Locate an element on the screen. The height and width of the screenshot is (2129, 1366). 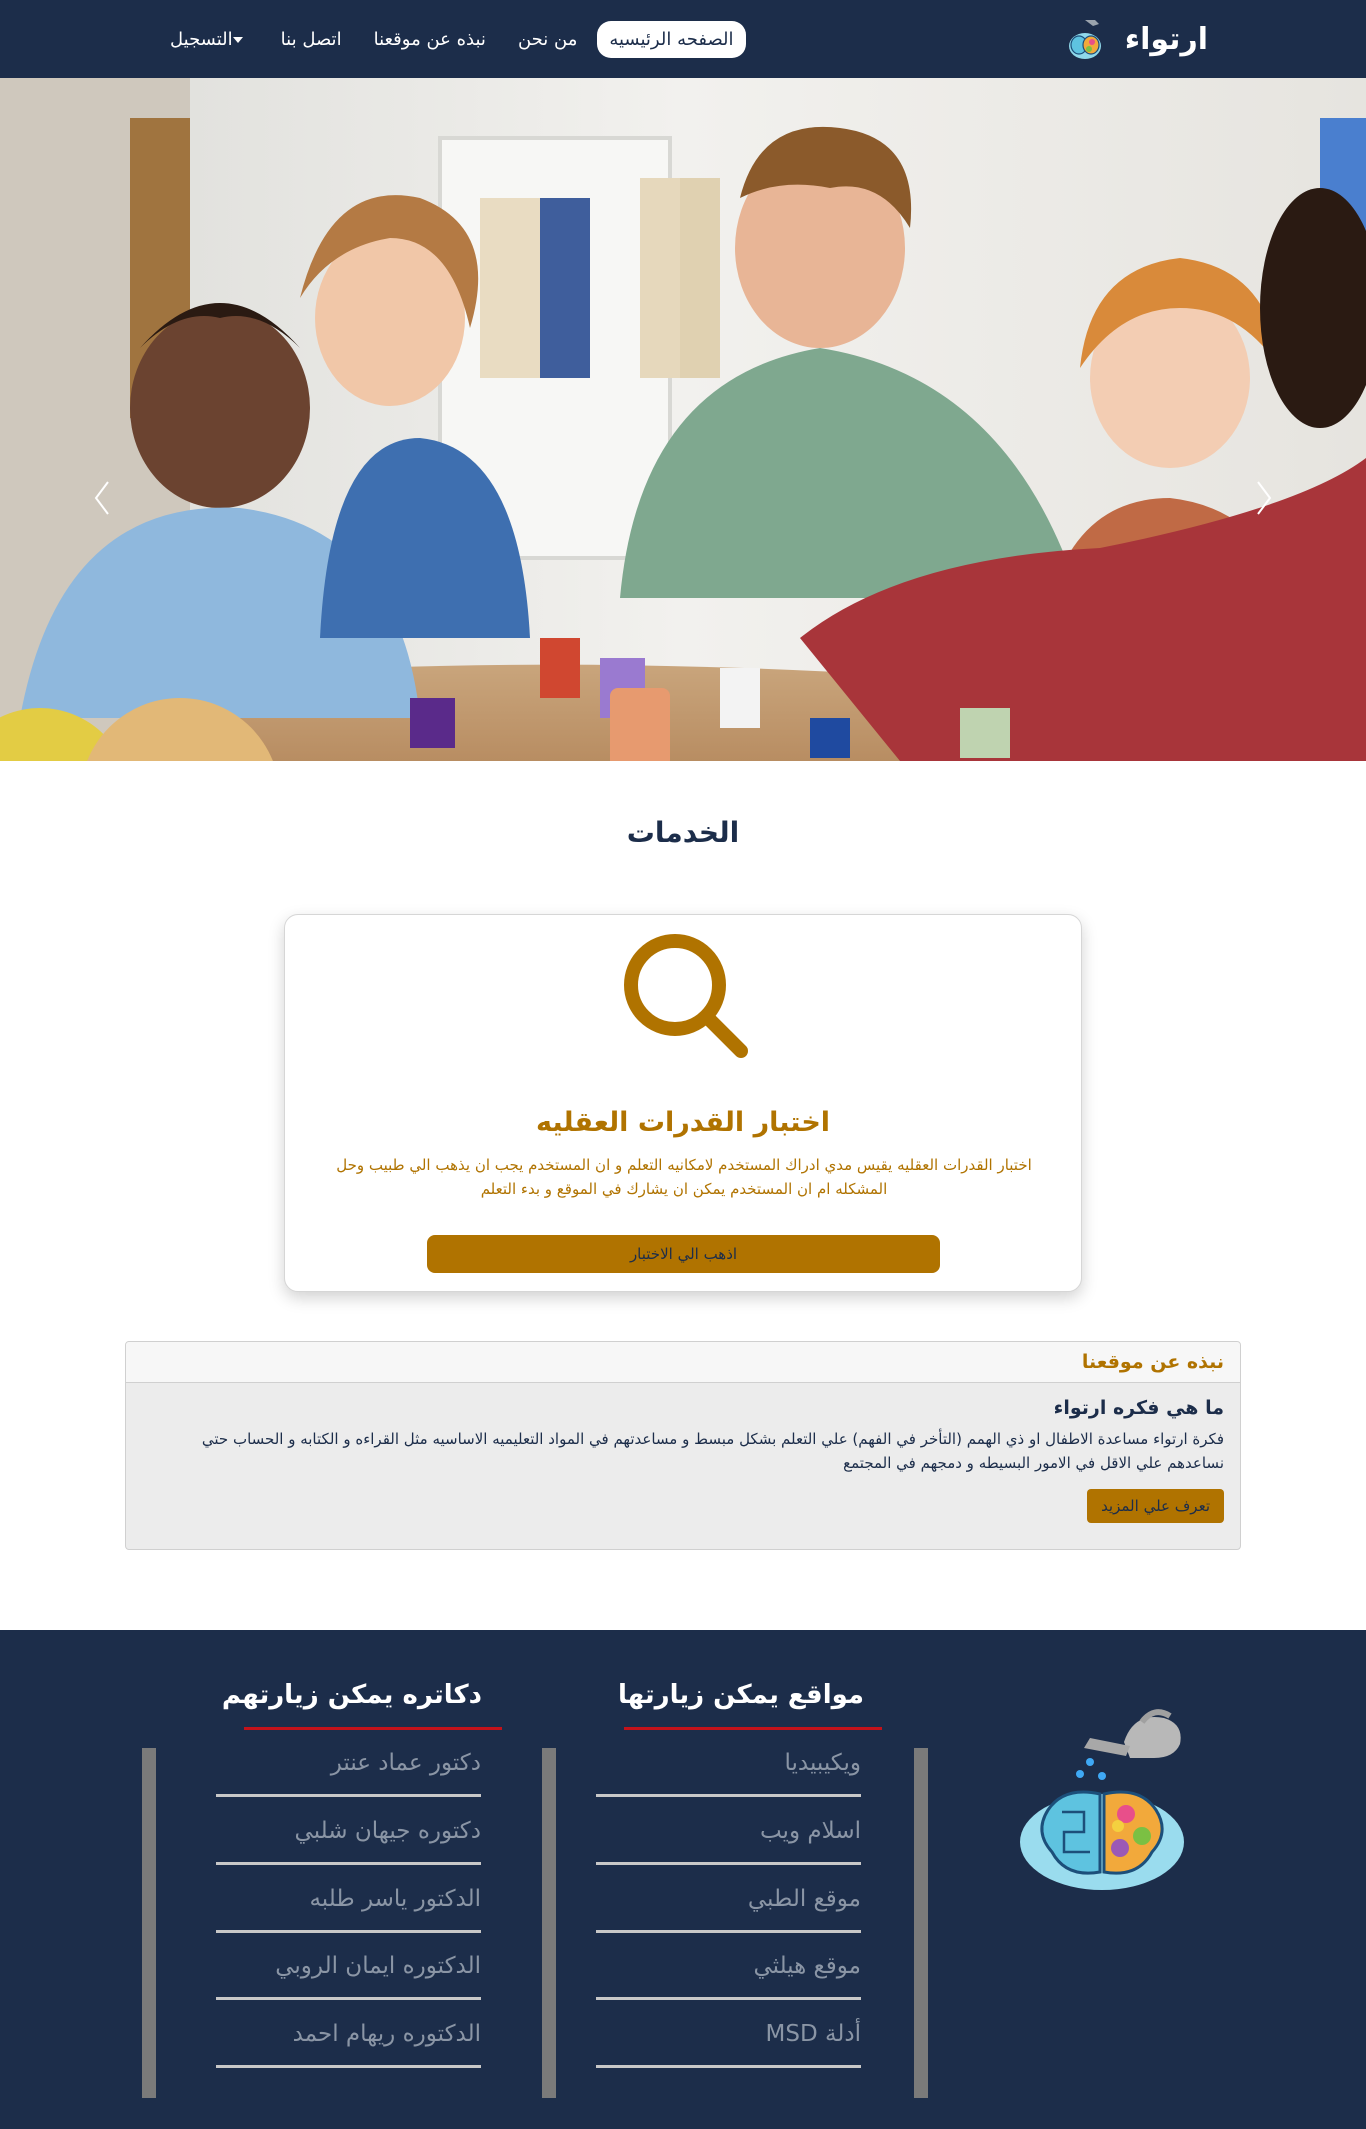
footer-link-islamweb: اسلام ويب is located at coordinates (810, 1831).